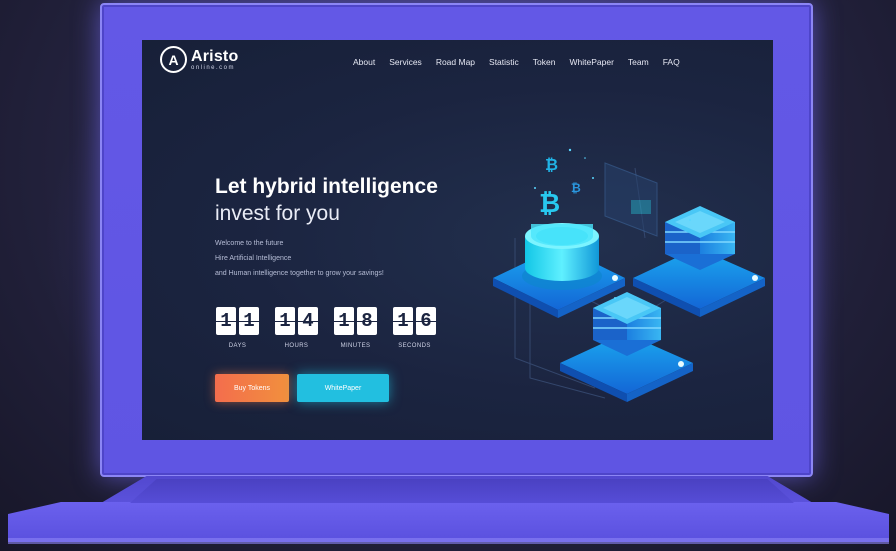 Image resolution: width=896 pixels, height=551 pixels. I want to click on nav-road-map: Road Map, so click(455, 62).